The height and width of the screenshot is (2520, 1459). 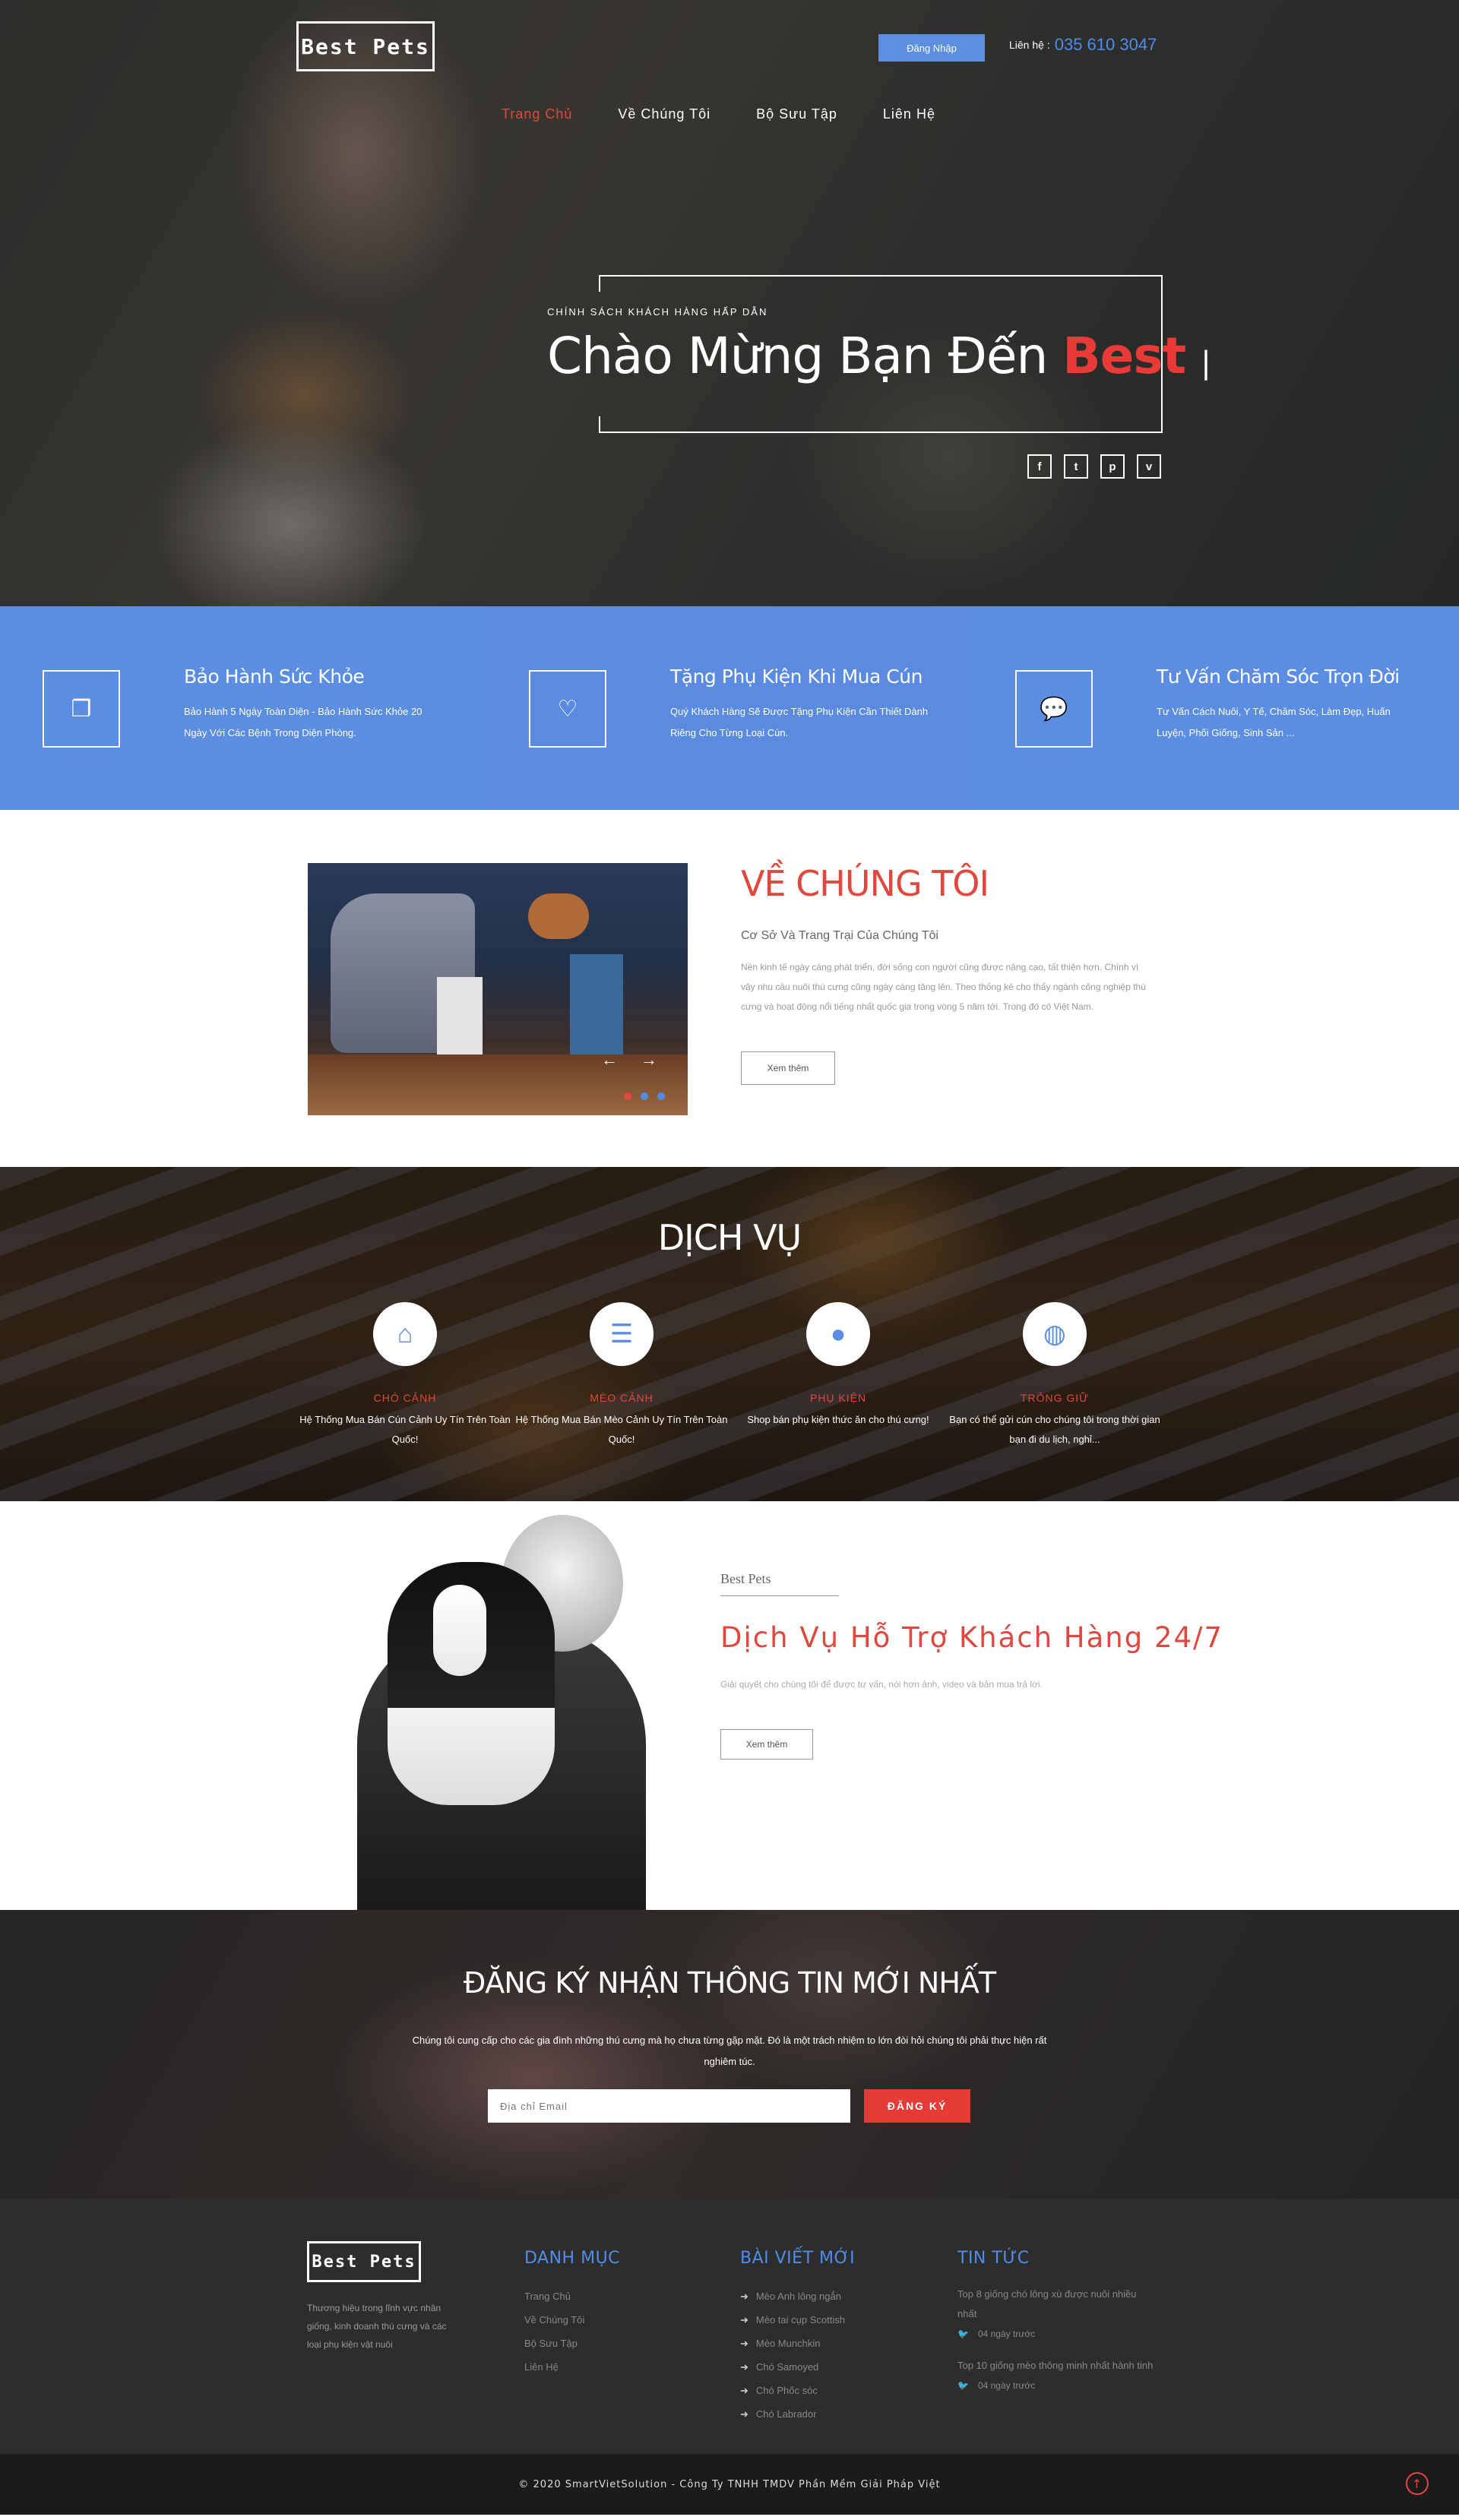 What do you see at coordinates (963, 2385) in the screenshot?
I see `twitter-icon: 🐦` at bounding box center [963, 2385].